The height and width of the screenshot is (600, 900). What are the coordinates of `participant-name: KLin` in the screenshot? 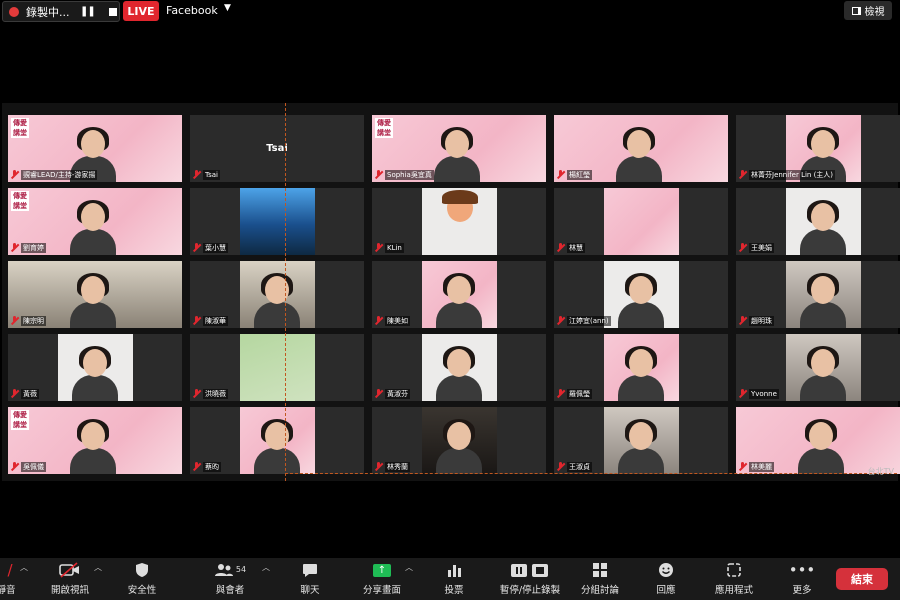 It's located at (394, 247).